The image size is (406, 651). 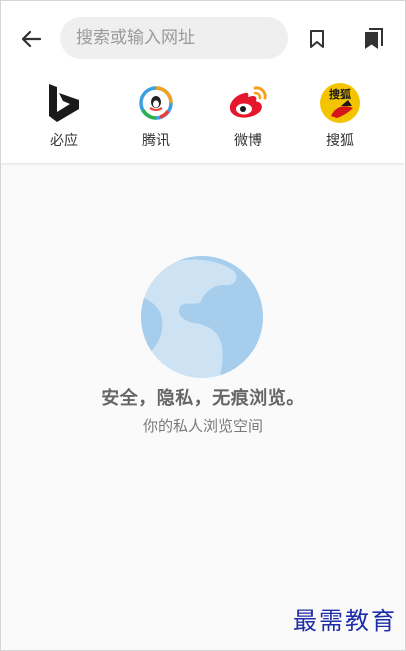 I want to click on incognito-title: 安全，隐私，无痕浏览。, so click(x=203, y=398).